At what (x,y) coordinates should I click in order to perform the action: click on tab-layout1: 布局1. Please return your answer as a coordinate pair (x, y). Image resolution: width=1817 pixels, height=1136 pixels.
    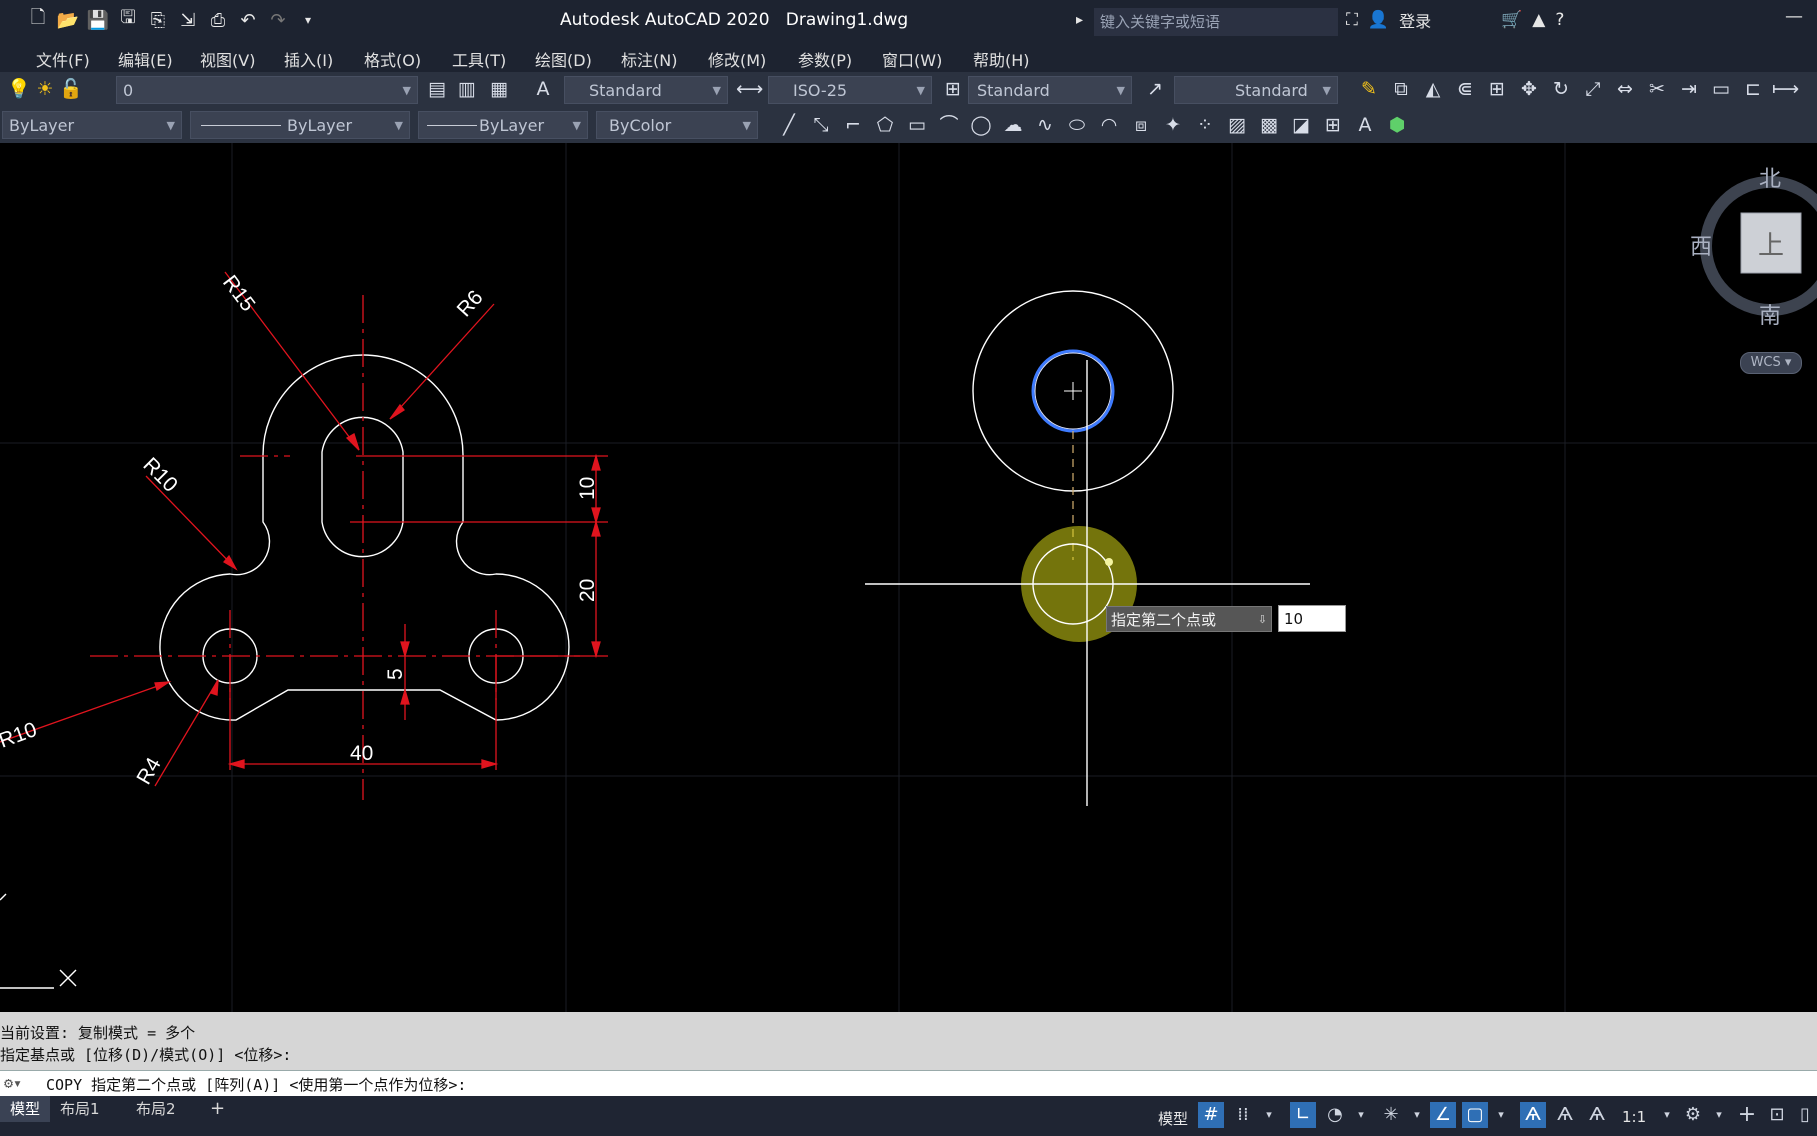
    Looking at the image, I should click on (80, 1109).